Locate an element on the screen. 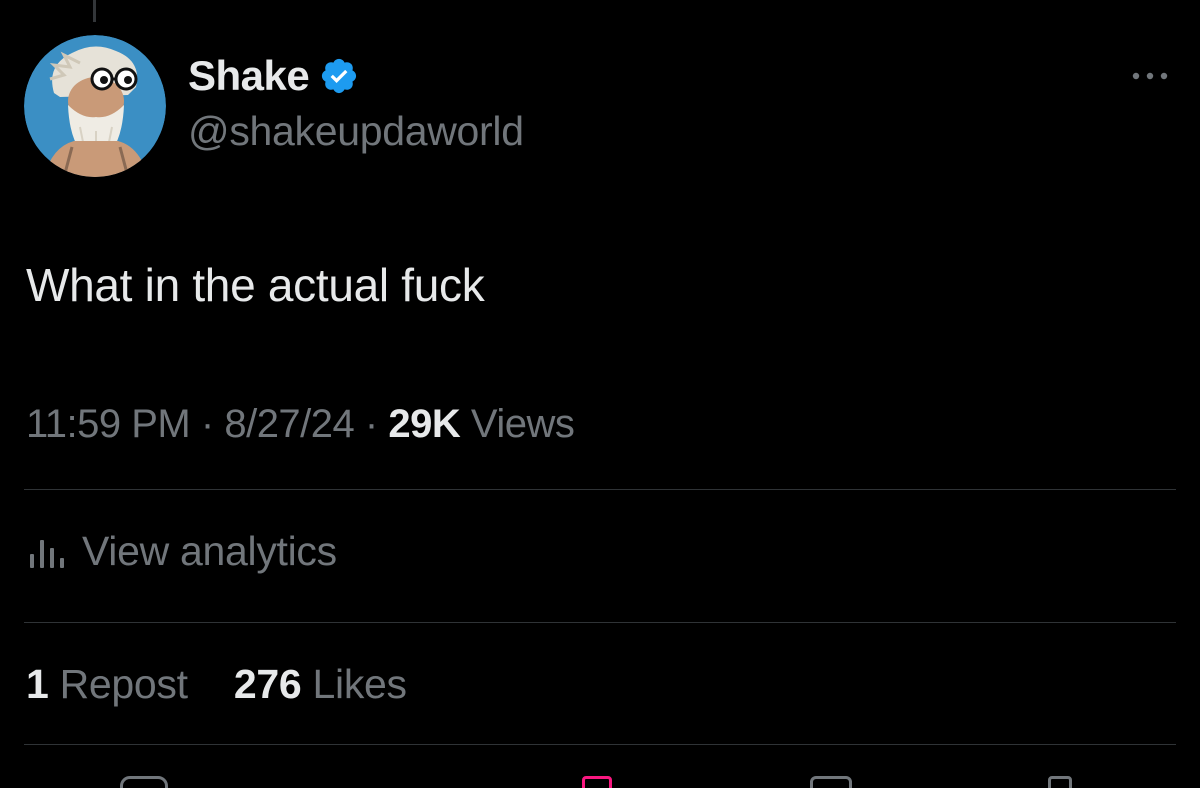 The height and width of the screenshot is (788, 1200). tweet-meta: 11:59 PM · 8/27/24 · 29K Views is located at coordinates (300, 424).